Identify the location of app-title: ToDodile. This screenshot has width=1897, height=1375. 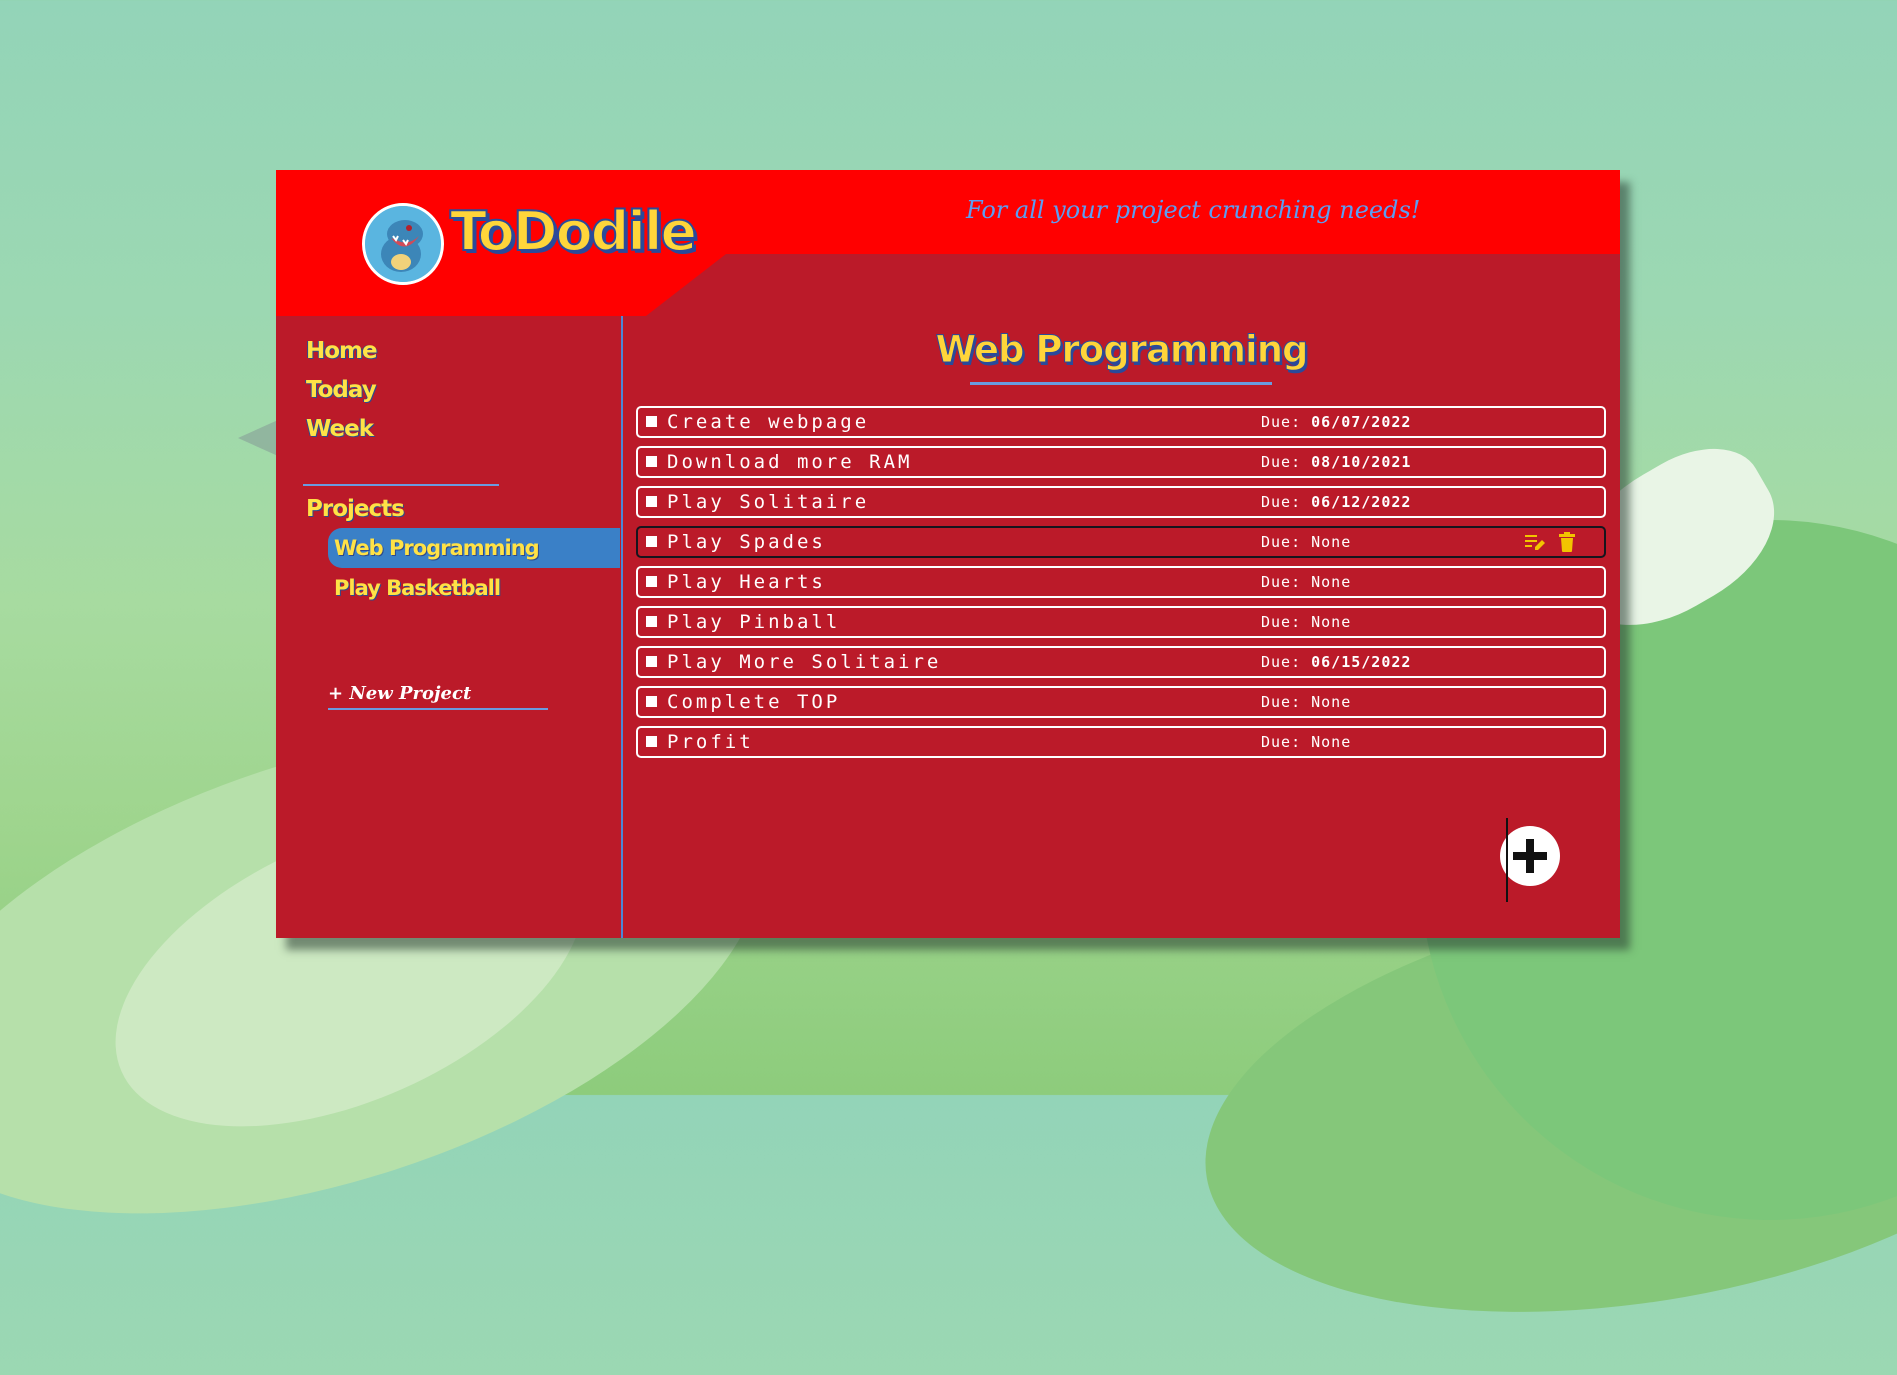
(573, 231).